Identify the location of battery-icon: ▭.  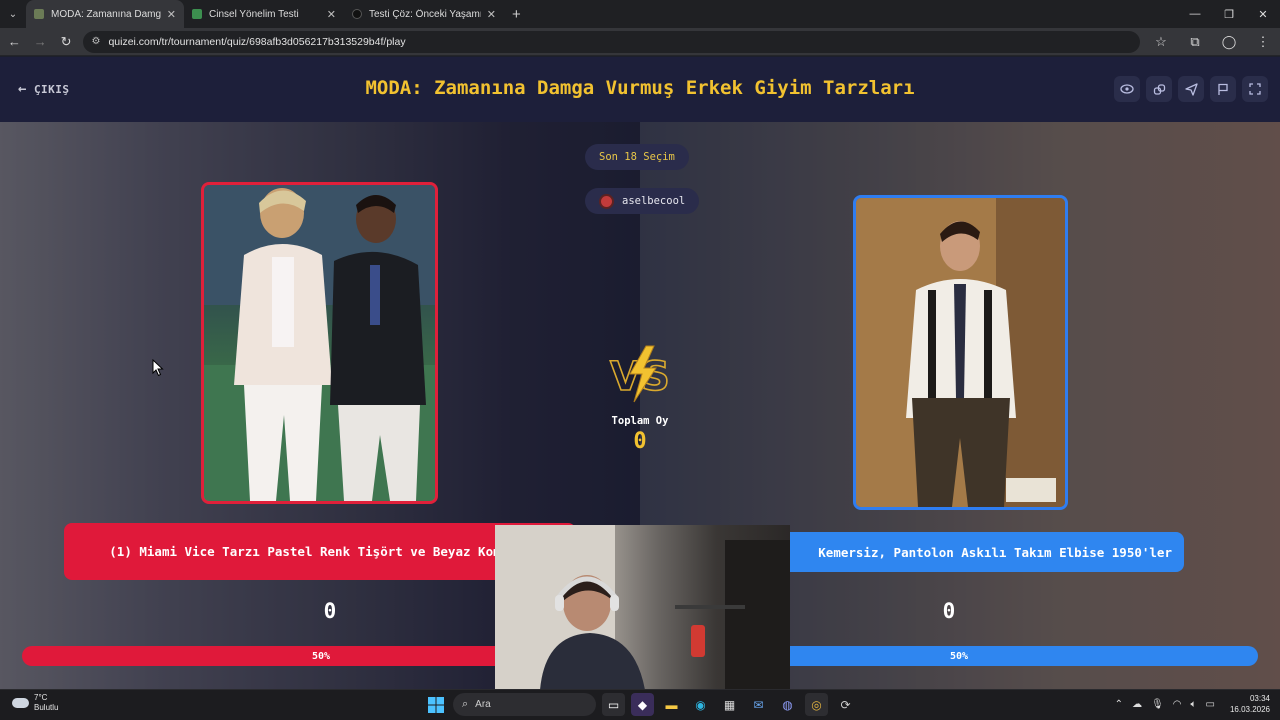
(1210, 704).